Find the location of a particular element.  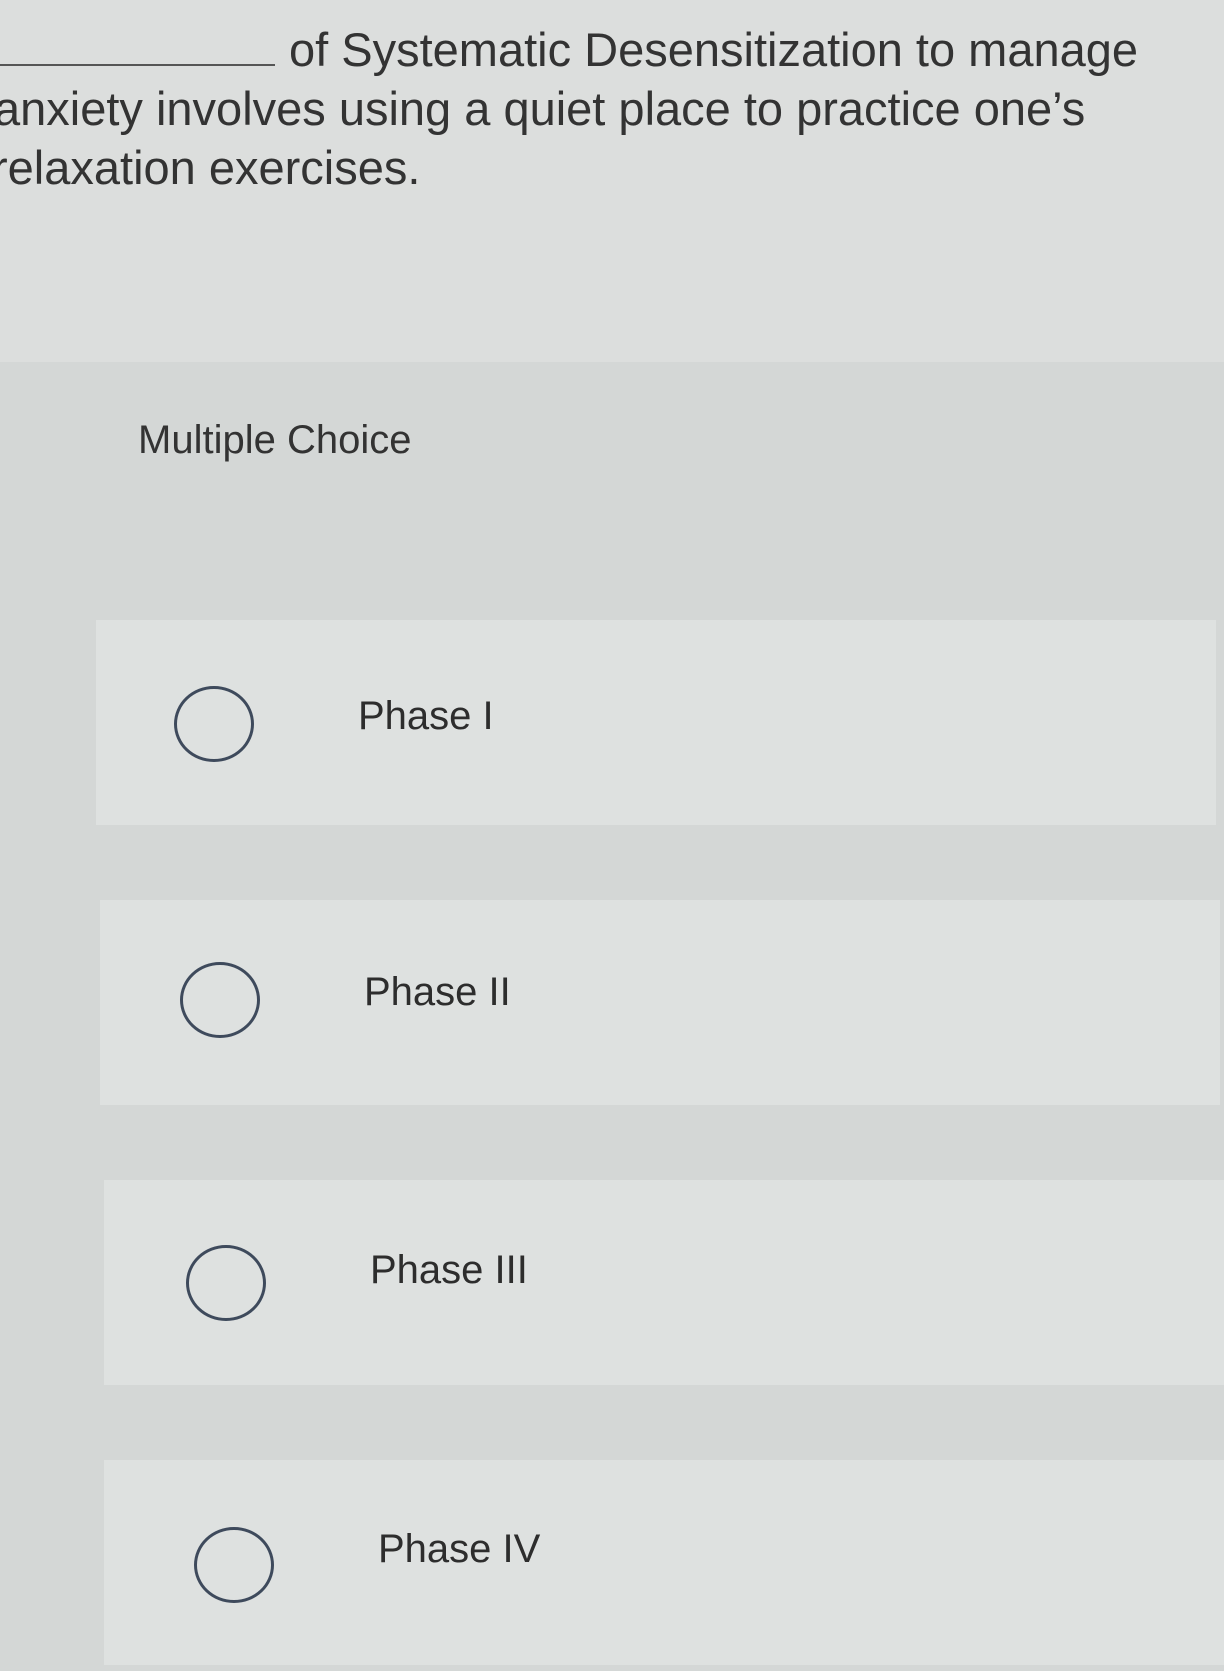

option-phase-1: Phase I is located at coordinates (656, 722).